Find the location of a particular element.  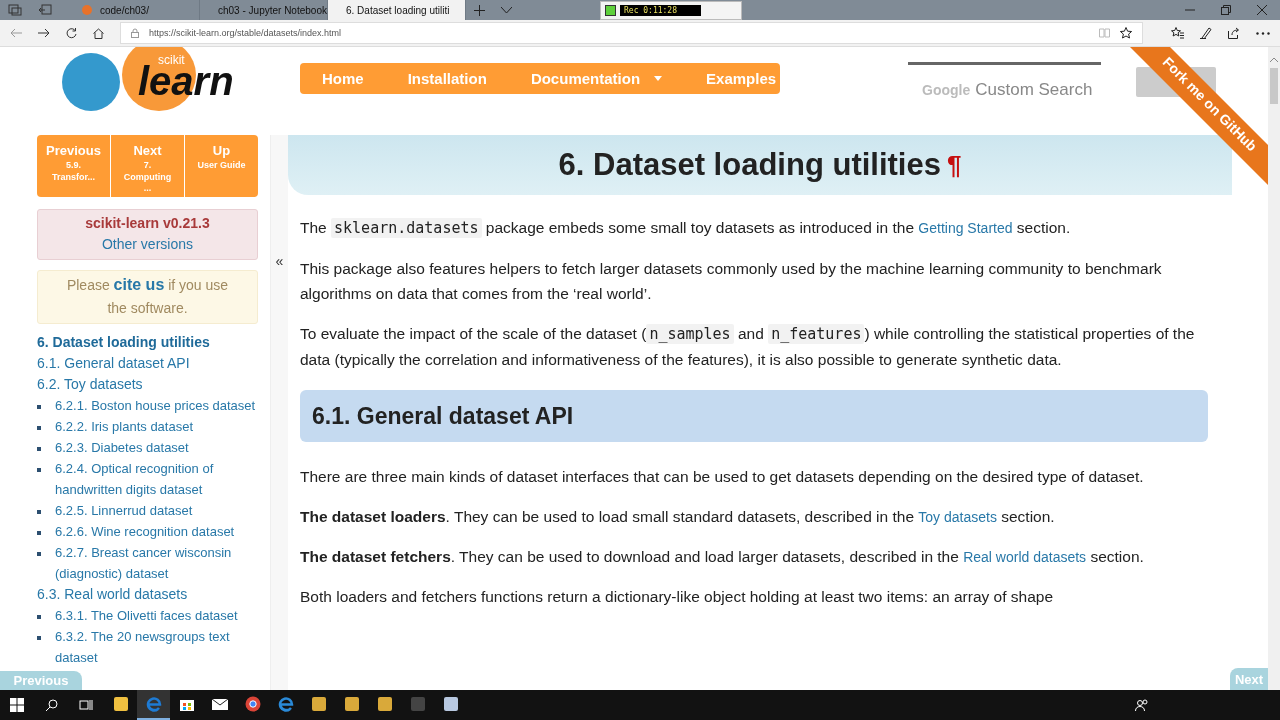

section-heading: 6.1. General dataset API is located at coordinates (754, 416).